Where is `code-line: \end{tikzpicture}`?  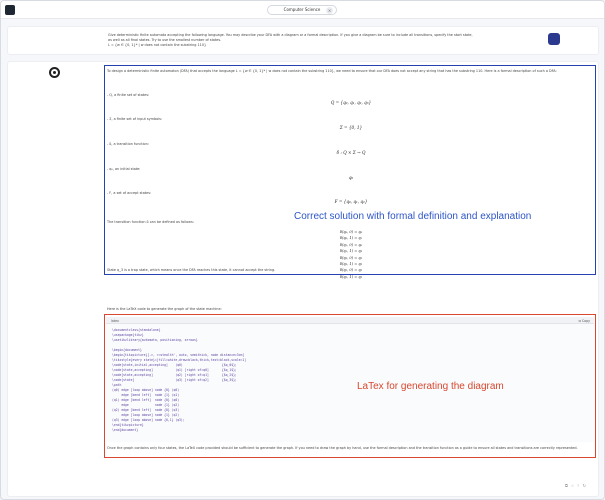
code-line: \end{tikzpicture} is located at coordinates (128, 425).